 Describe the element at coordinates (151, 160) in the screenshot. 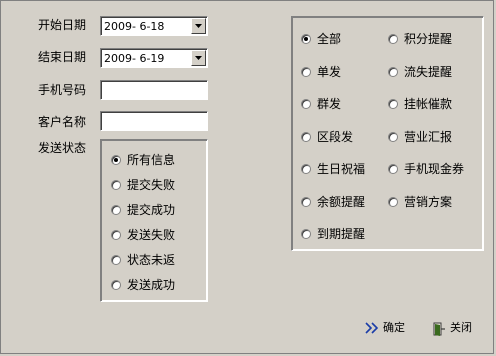

I see `radio-label: 所有信息` at that location.